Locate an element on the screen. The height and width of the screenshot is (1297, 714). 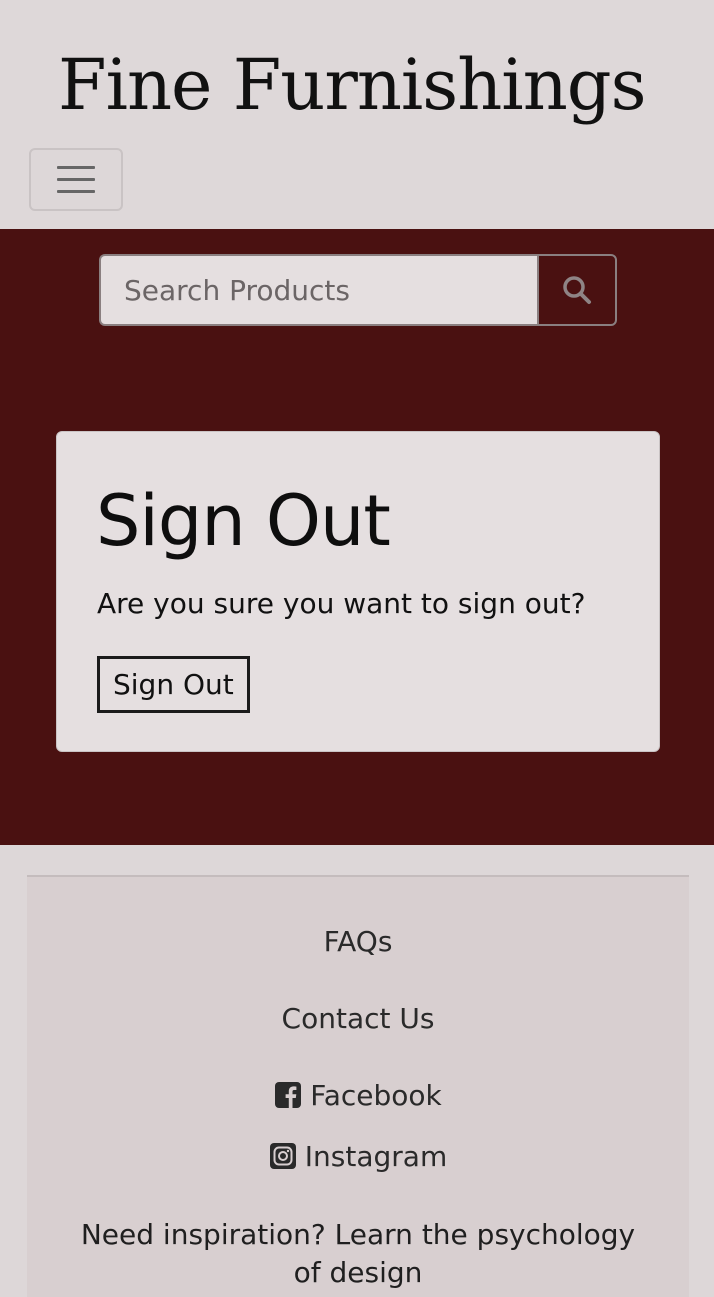
search-form is located at coordinates (358, 290).